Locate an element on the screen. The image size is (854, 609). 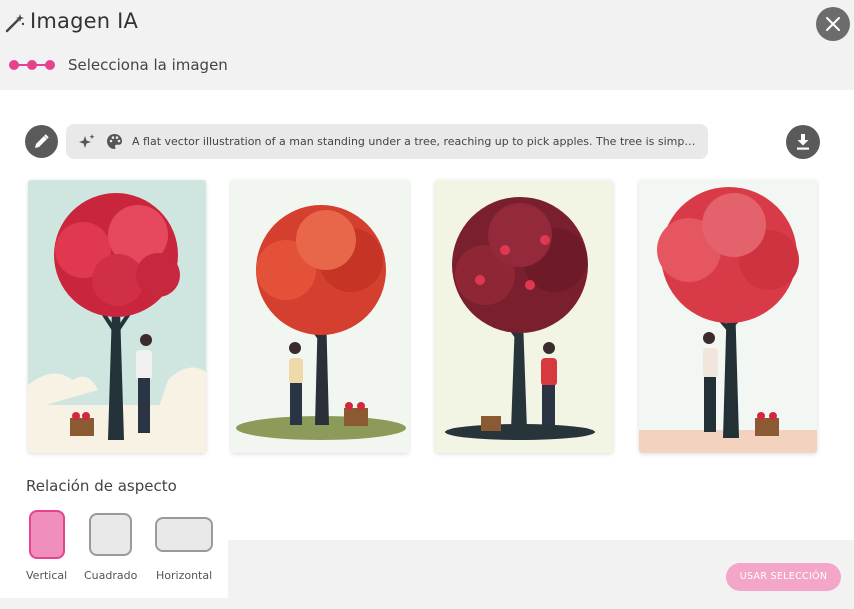
magic-wand-icon is located at coordinates (15, 23).